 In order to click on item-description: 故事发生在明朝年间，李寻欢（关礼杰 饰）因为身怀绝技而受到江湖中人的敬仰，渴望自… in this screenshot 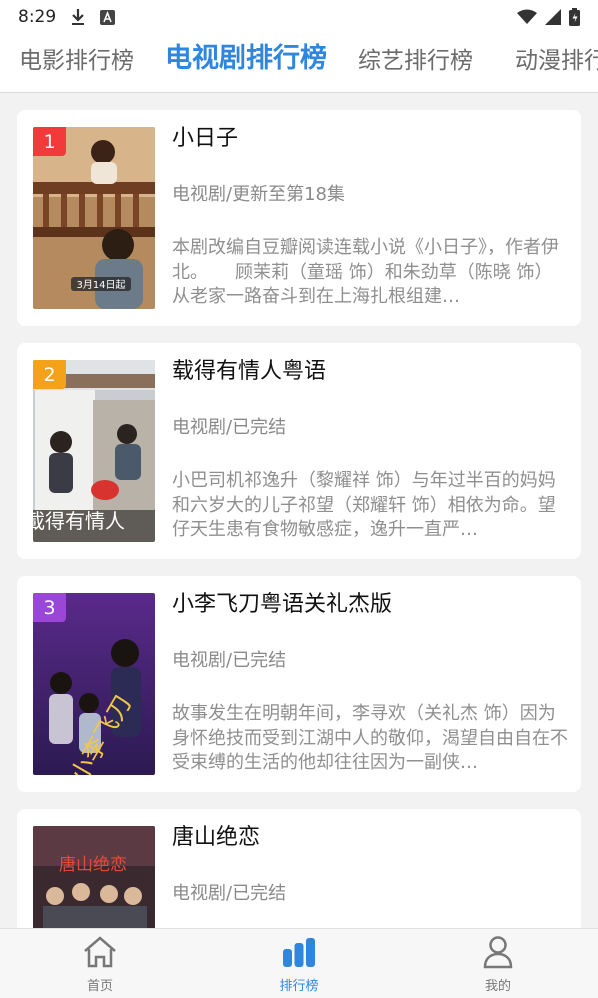, I will do `click(370, 738)`.